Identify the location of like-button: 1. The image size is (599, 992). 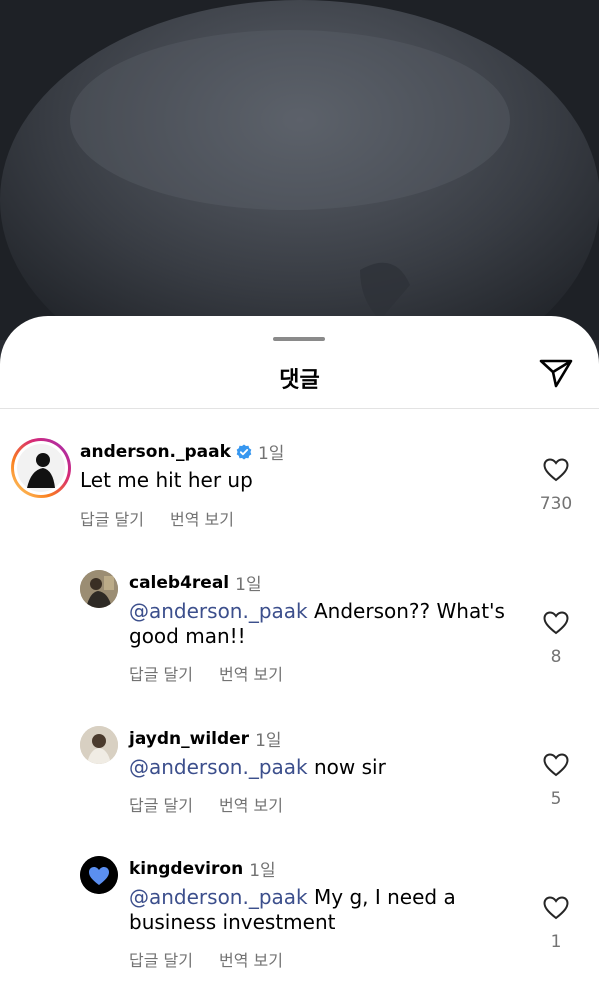
(556, 924).